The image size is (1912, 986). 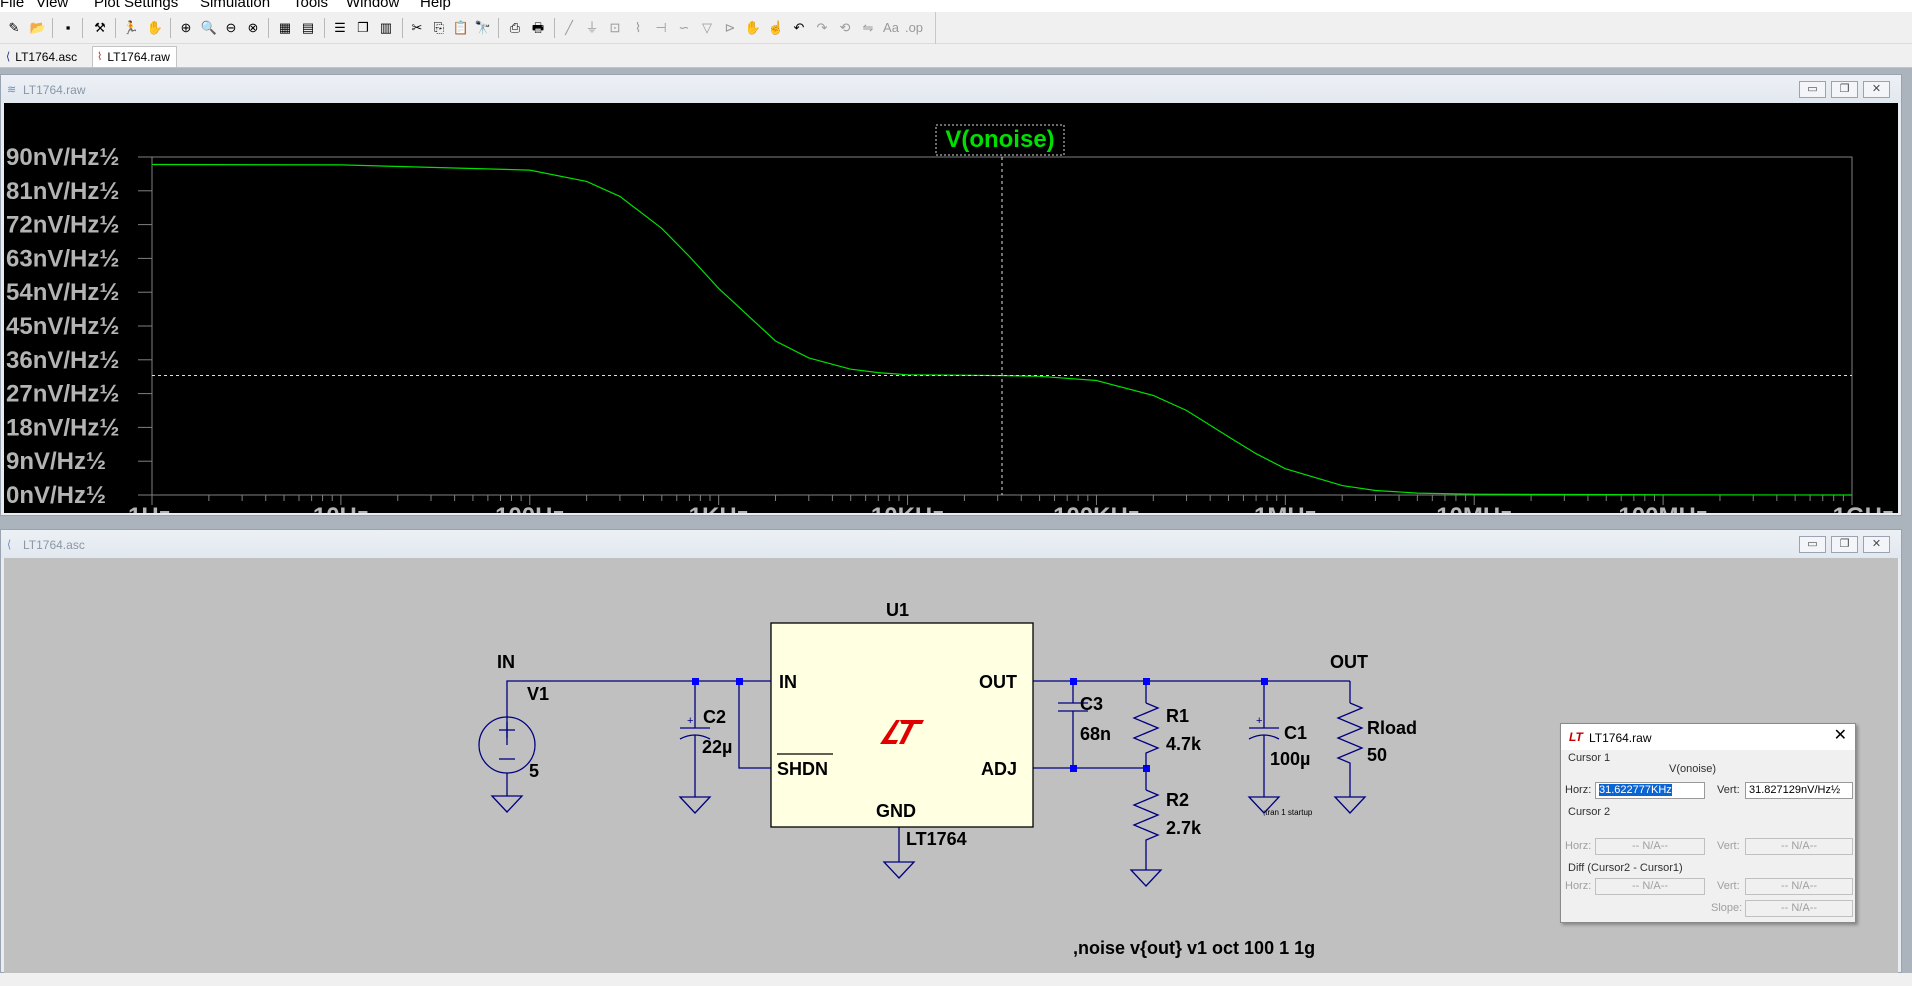 What do you see at coordinates (1184, 744) in the screenshot?
I see `r1-value: 4.7k` at bounding box center [1184, 744].